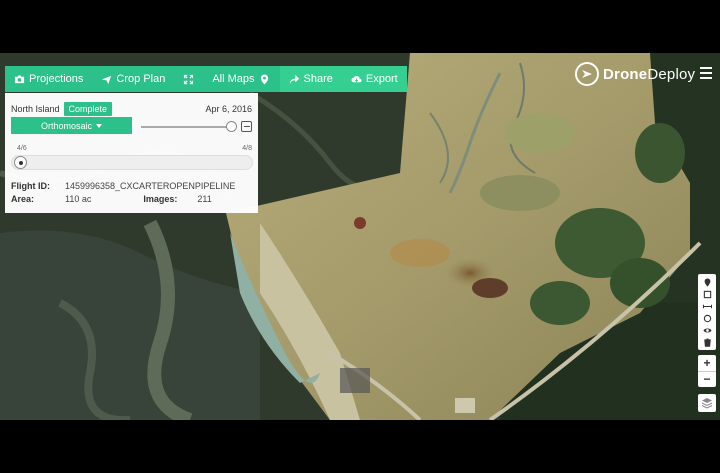  Describe the element at coordinates (30, 186) in the screenshot. I see `flight-id-label: Flight ID:` at that location.